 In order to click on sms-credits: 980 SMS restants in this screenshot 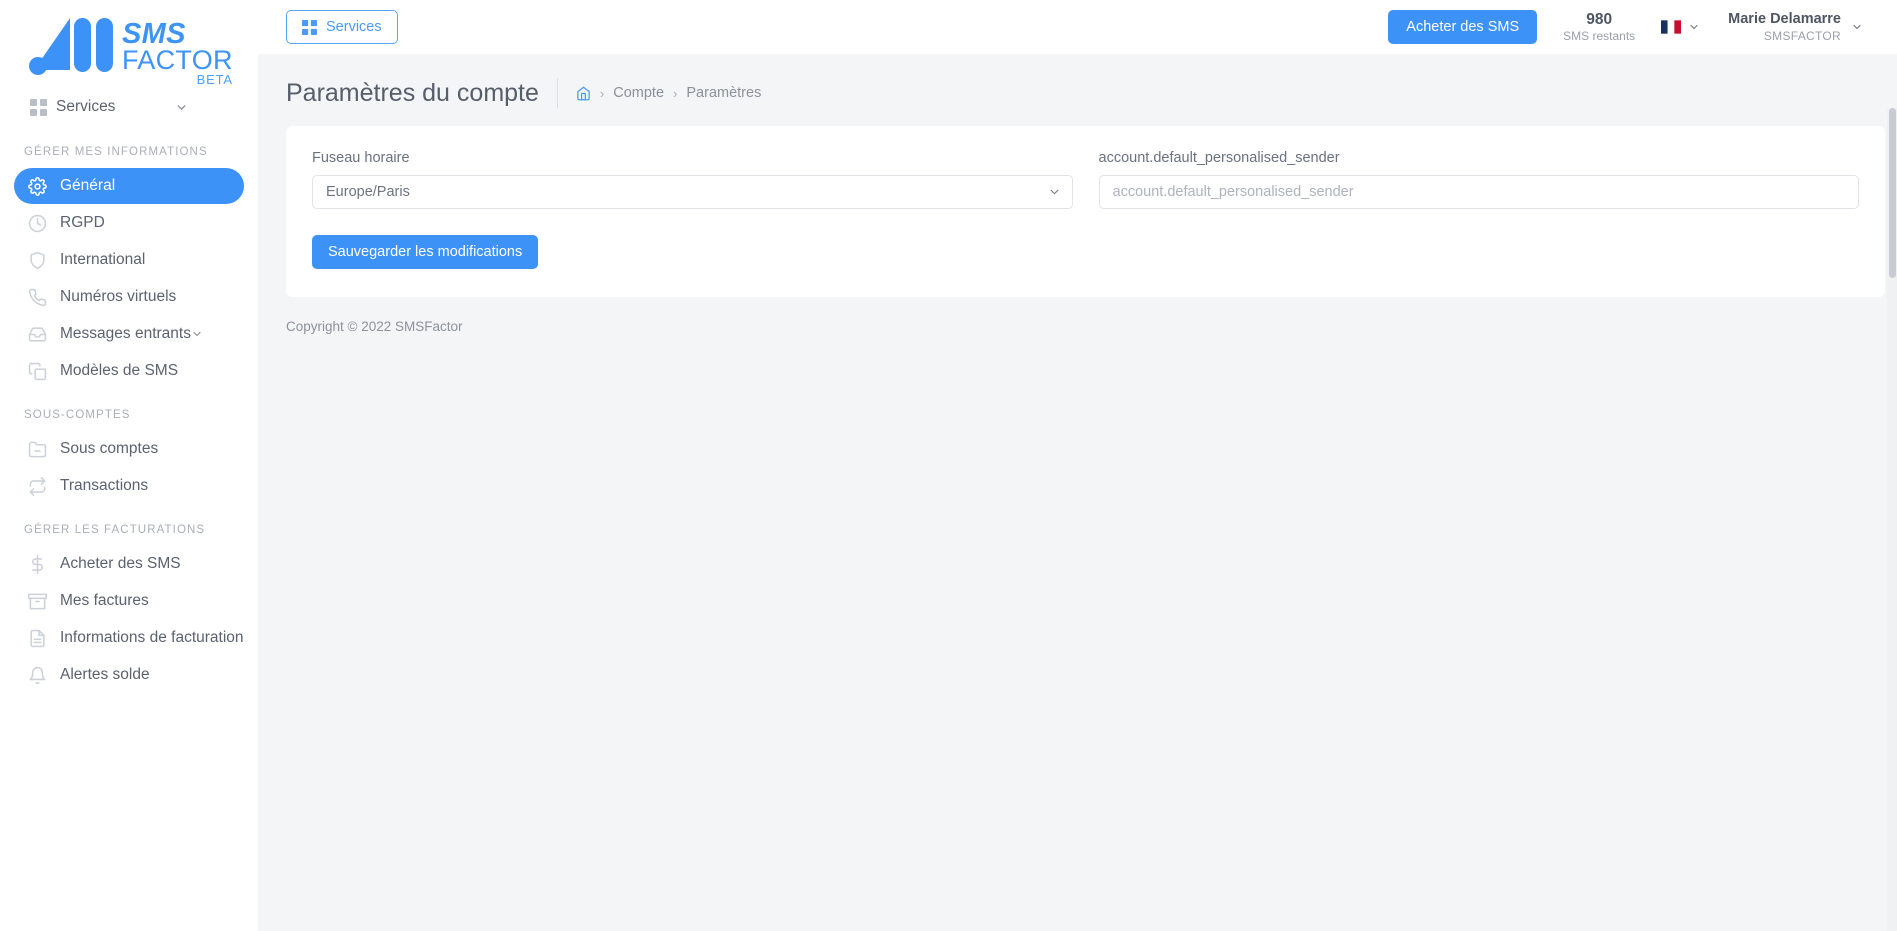, I will do `click(1599, 27)`.